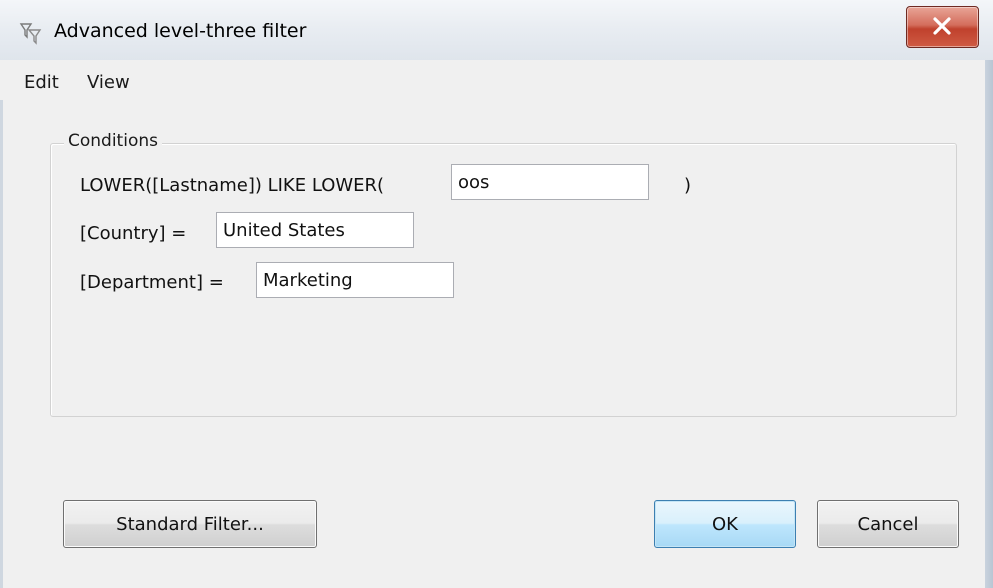 The width and height of the screenshot is (993, 588). What do you see at coordinates (315, 230) in the screenshot?
I see `country-input` at bounding box center [315, 230].